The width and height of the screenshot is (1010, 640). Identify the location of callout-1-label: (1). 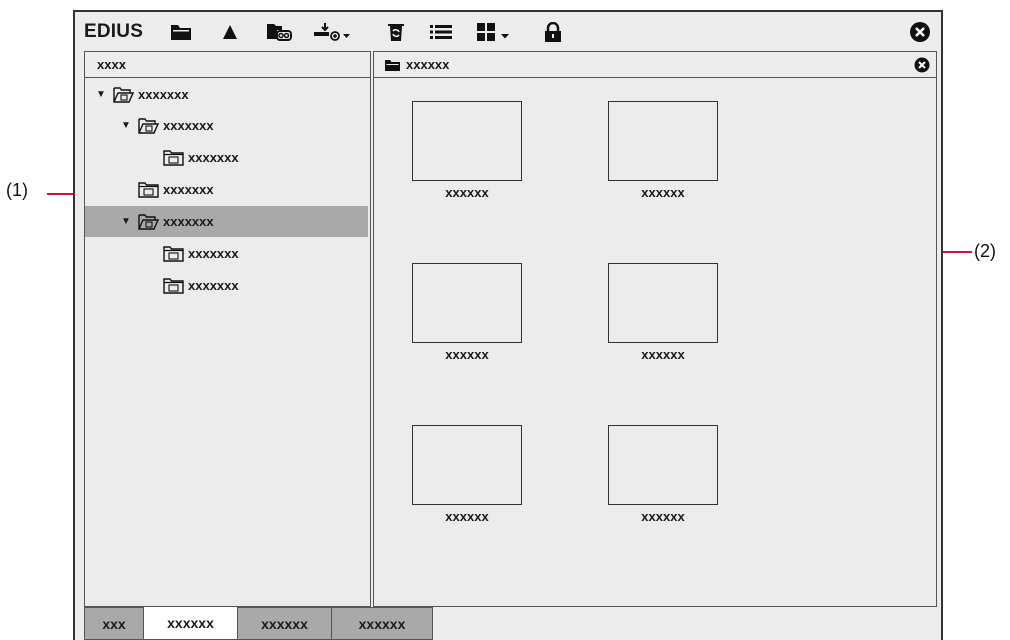
(17, 190).